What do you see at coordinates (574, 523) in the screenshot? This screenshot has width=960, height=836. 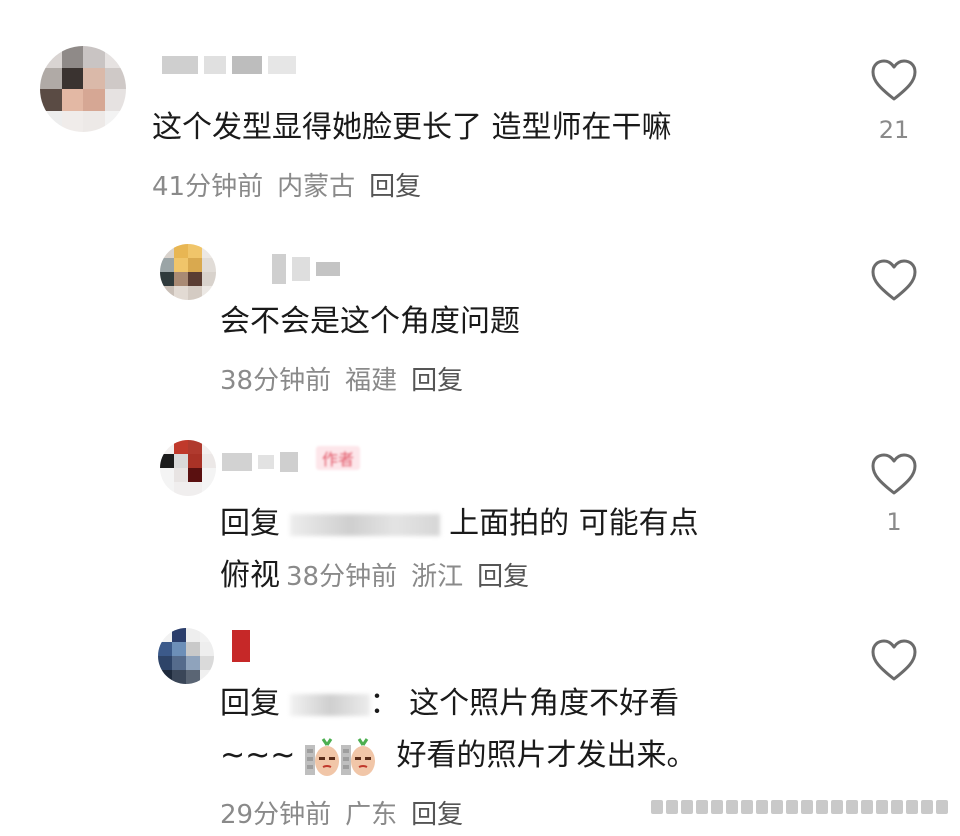 I see `reply-text: 上面拍的 可能有点` at bounding box center [574, 523].